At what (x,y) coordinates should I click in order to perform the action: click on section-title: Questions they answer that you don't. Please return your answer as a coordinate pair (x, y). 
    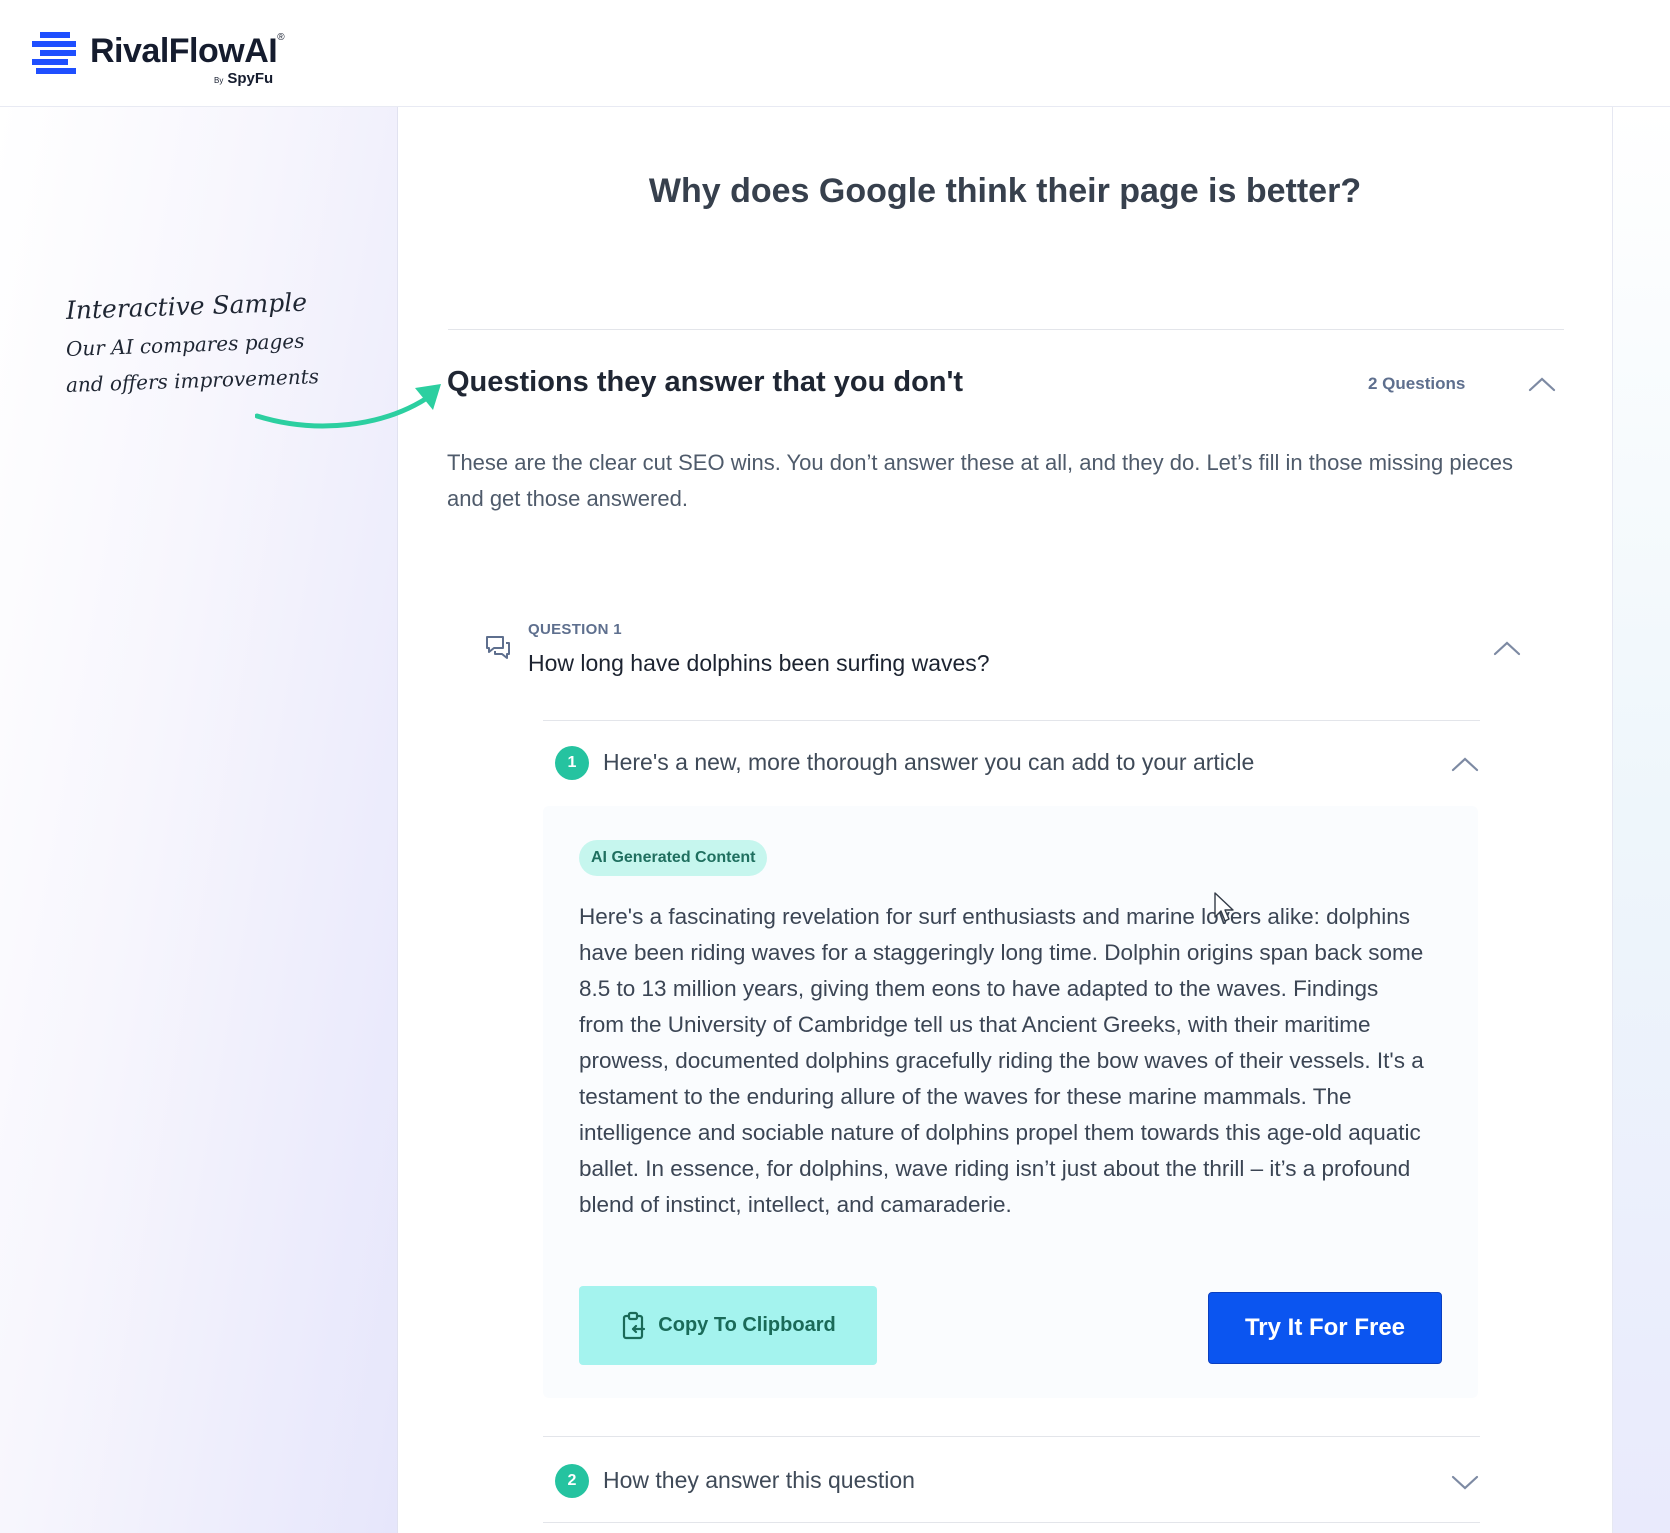
    Looking at the image, I should click on (705, 382).